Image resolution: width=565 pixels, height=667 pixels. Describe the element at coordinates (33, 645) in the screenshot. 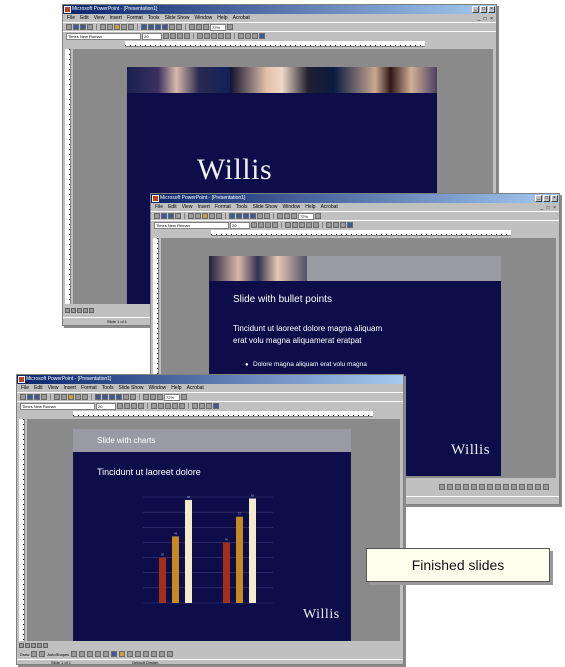

I see `slide-view-icon` at that location.